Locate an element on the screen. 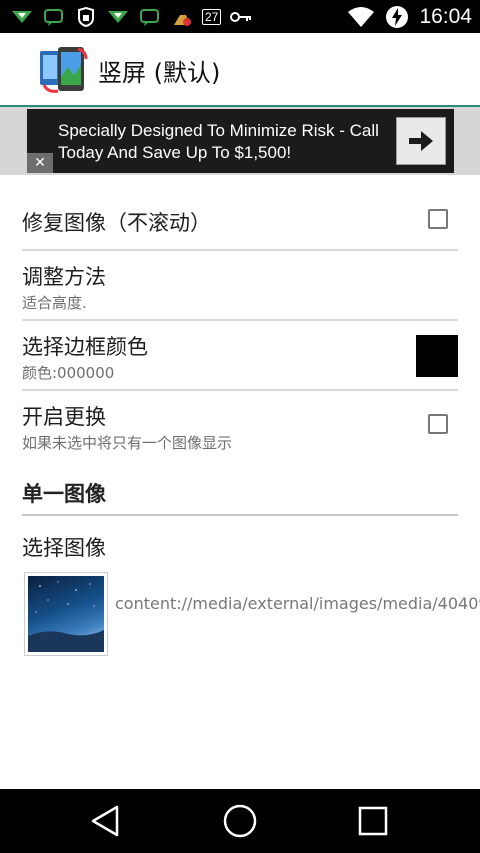 The height and width of the screenshot is (853, 480). clock: 16:04 is located at coordinates (445, 16).